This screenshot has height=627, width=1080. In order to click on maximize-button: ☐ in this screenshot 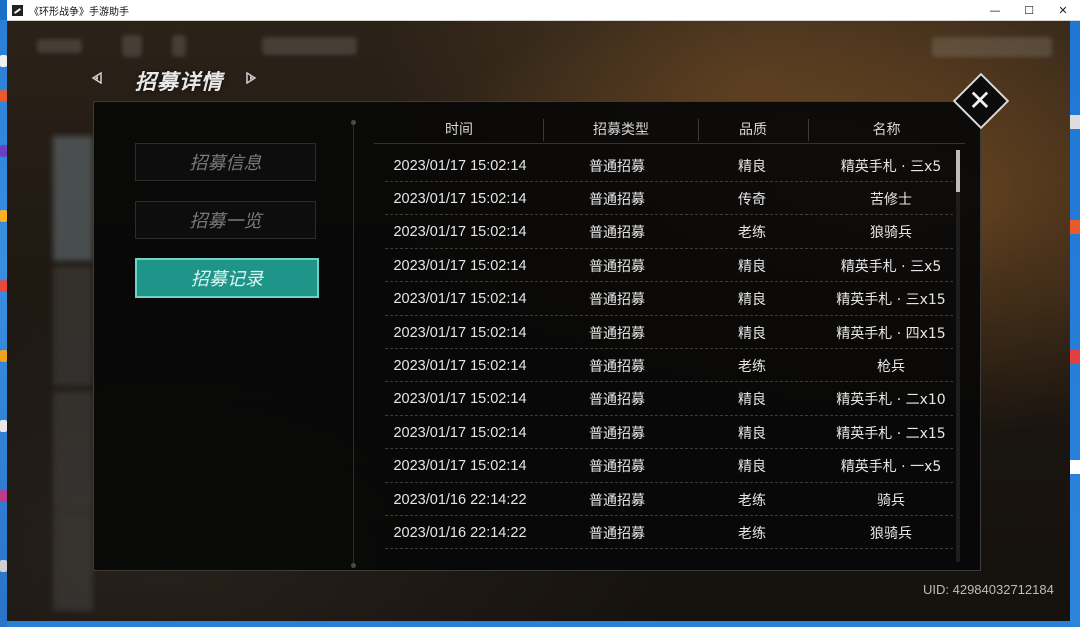, I will do `click(1029, 10)`.